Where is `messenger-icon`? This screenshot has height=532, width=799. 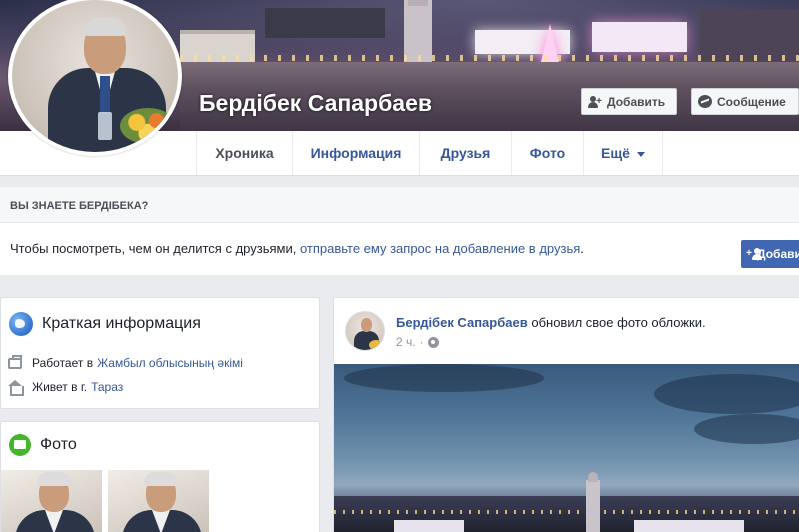 messenger-icon is located at coordinates (705, 101).